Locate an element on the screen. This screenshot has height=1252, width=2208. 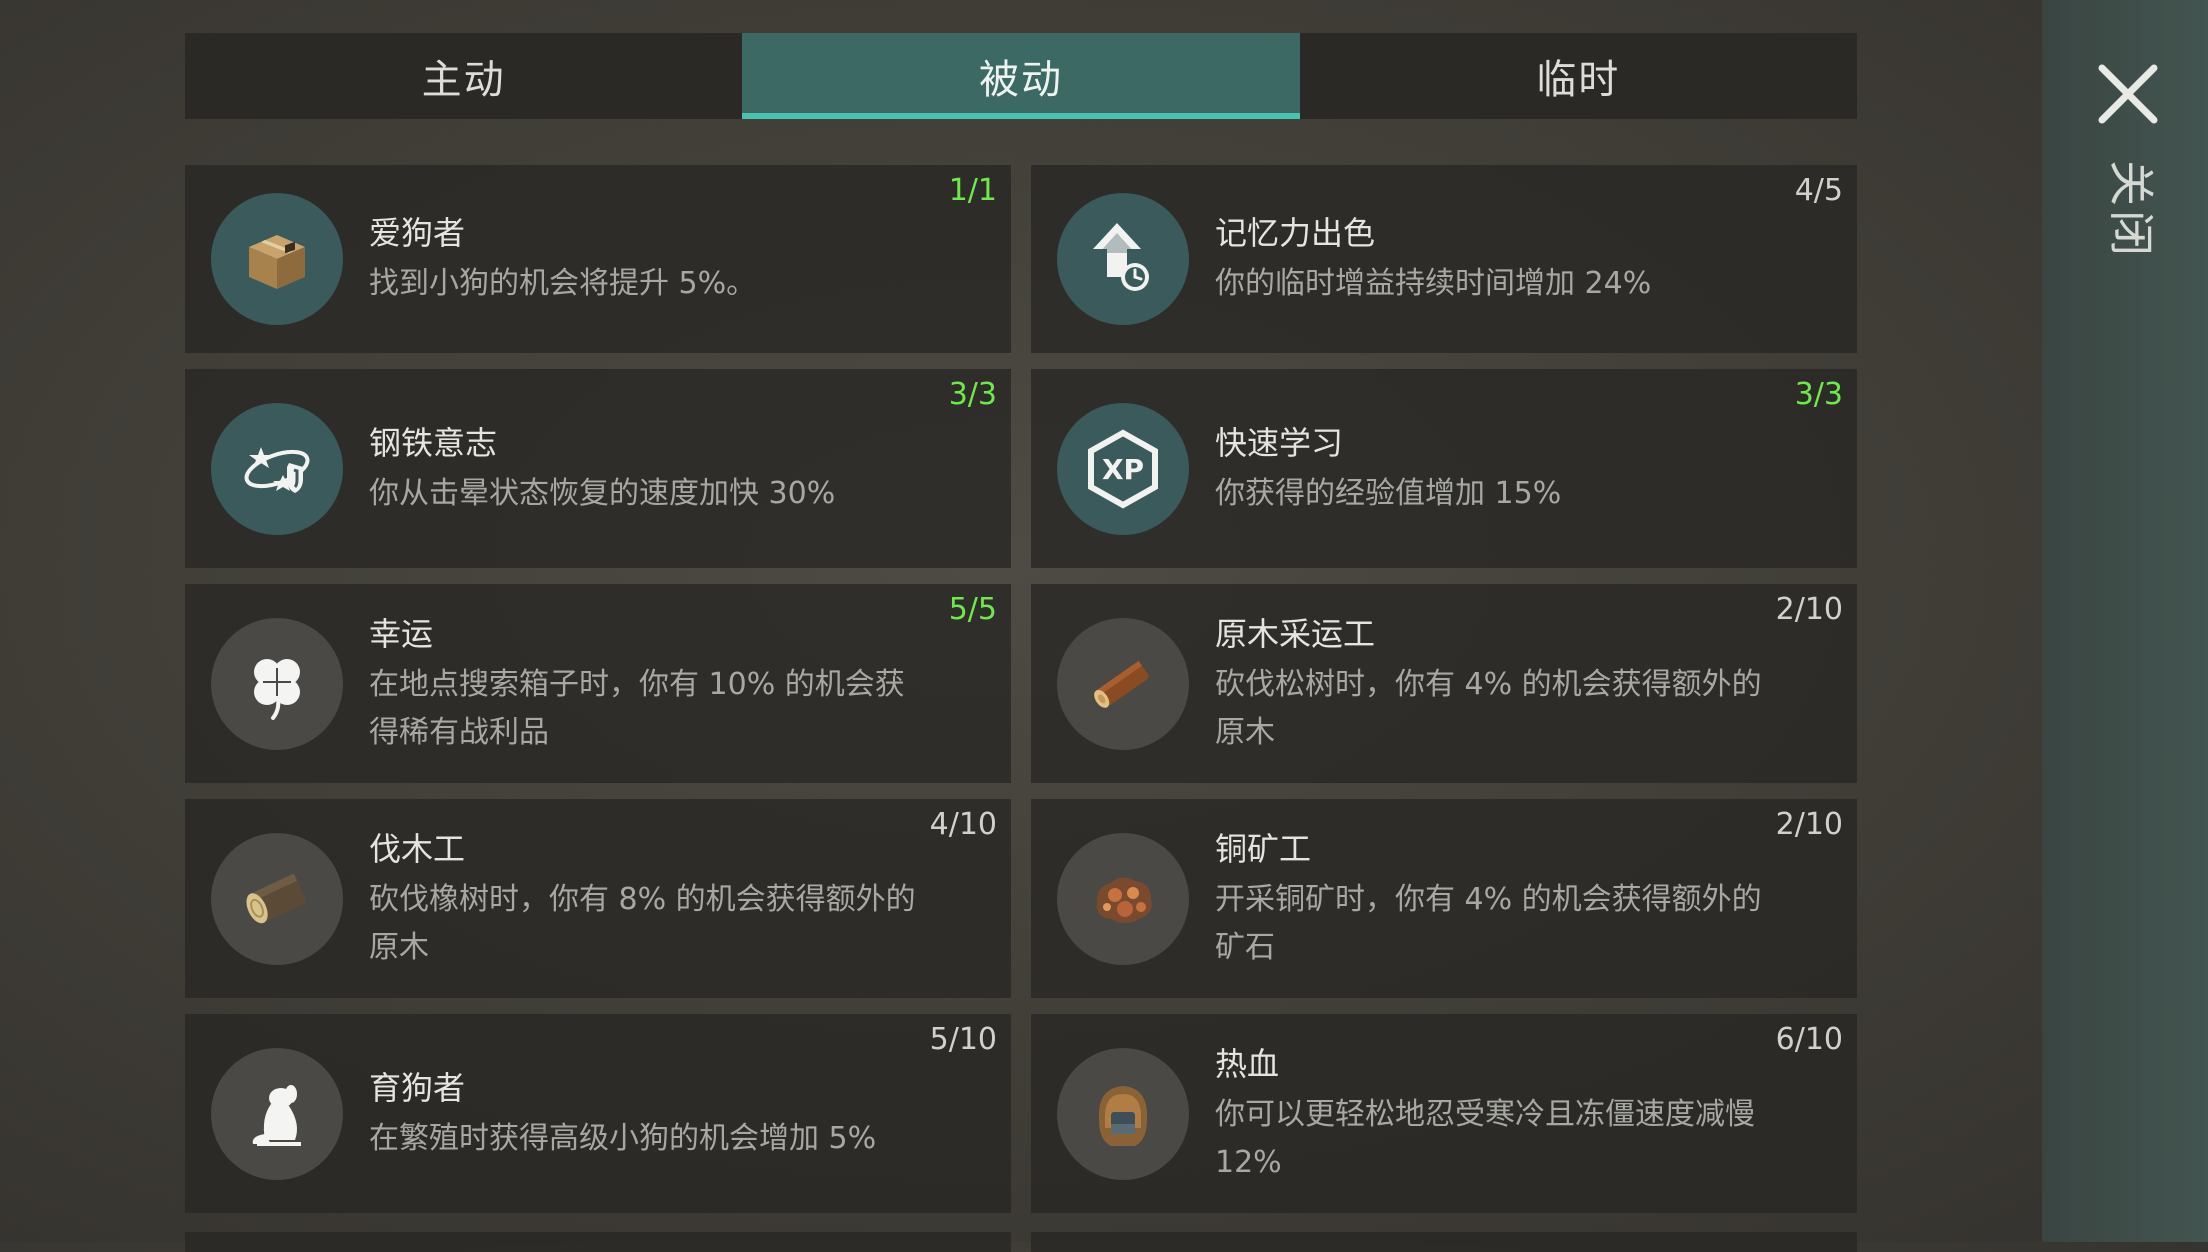
svg-text: XP is located at coordinates (1123, 469).